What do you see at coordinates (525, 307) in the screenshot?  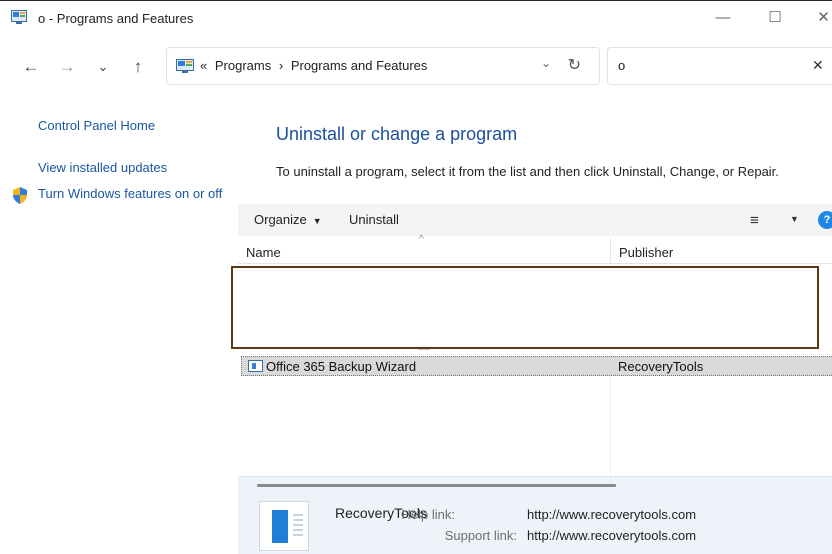 I see `redaction-box` at bounding box center [525, 307].